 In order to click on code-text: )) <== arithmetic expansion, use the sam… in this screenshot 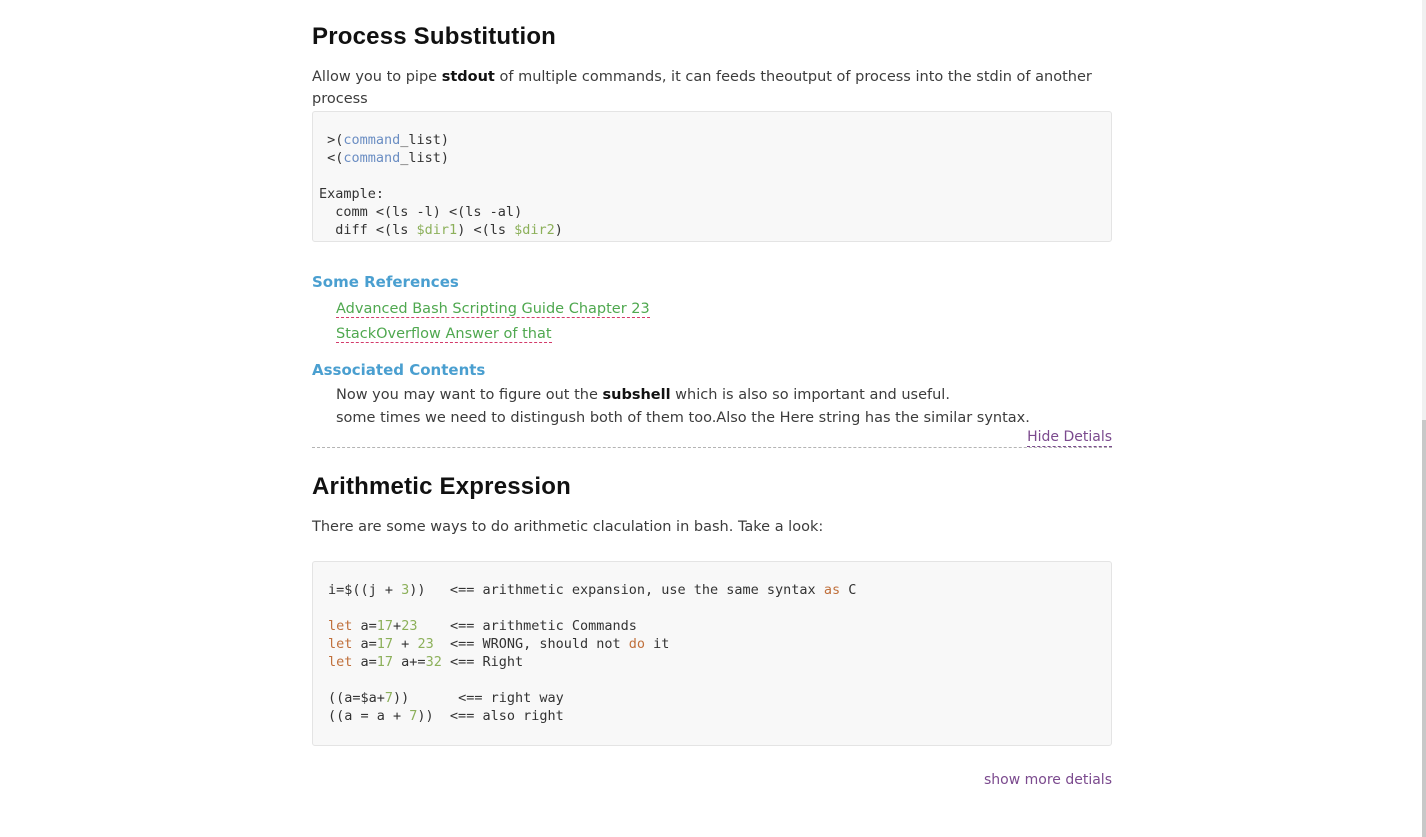, I will do `click(616, 590)`.